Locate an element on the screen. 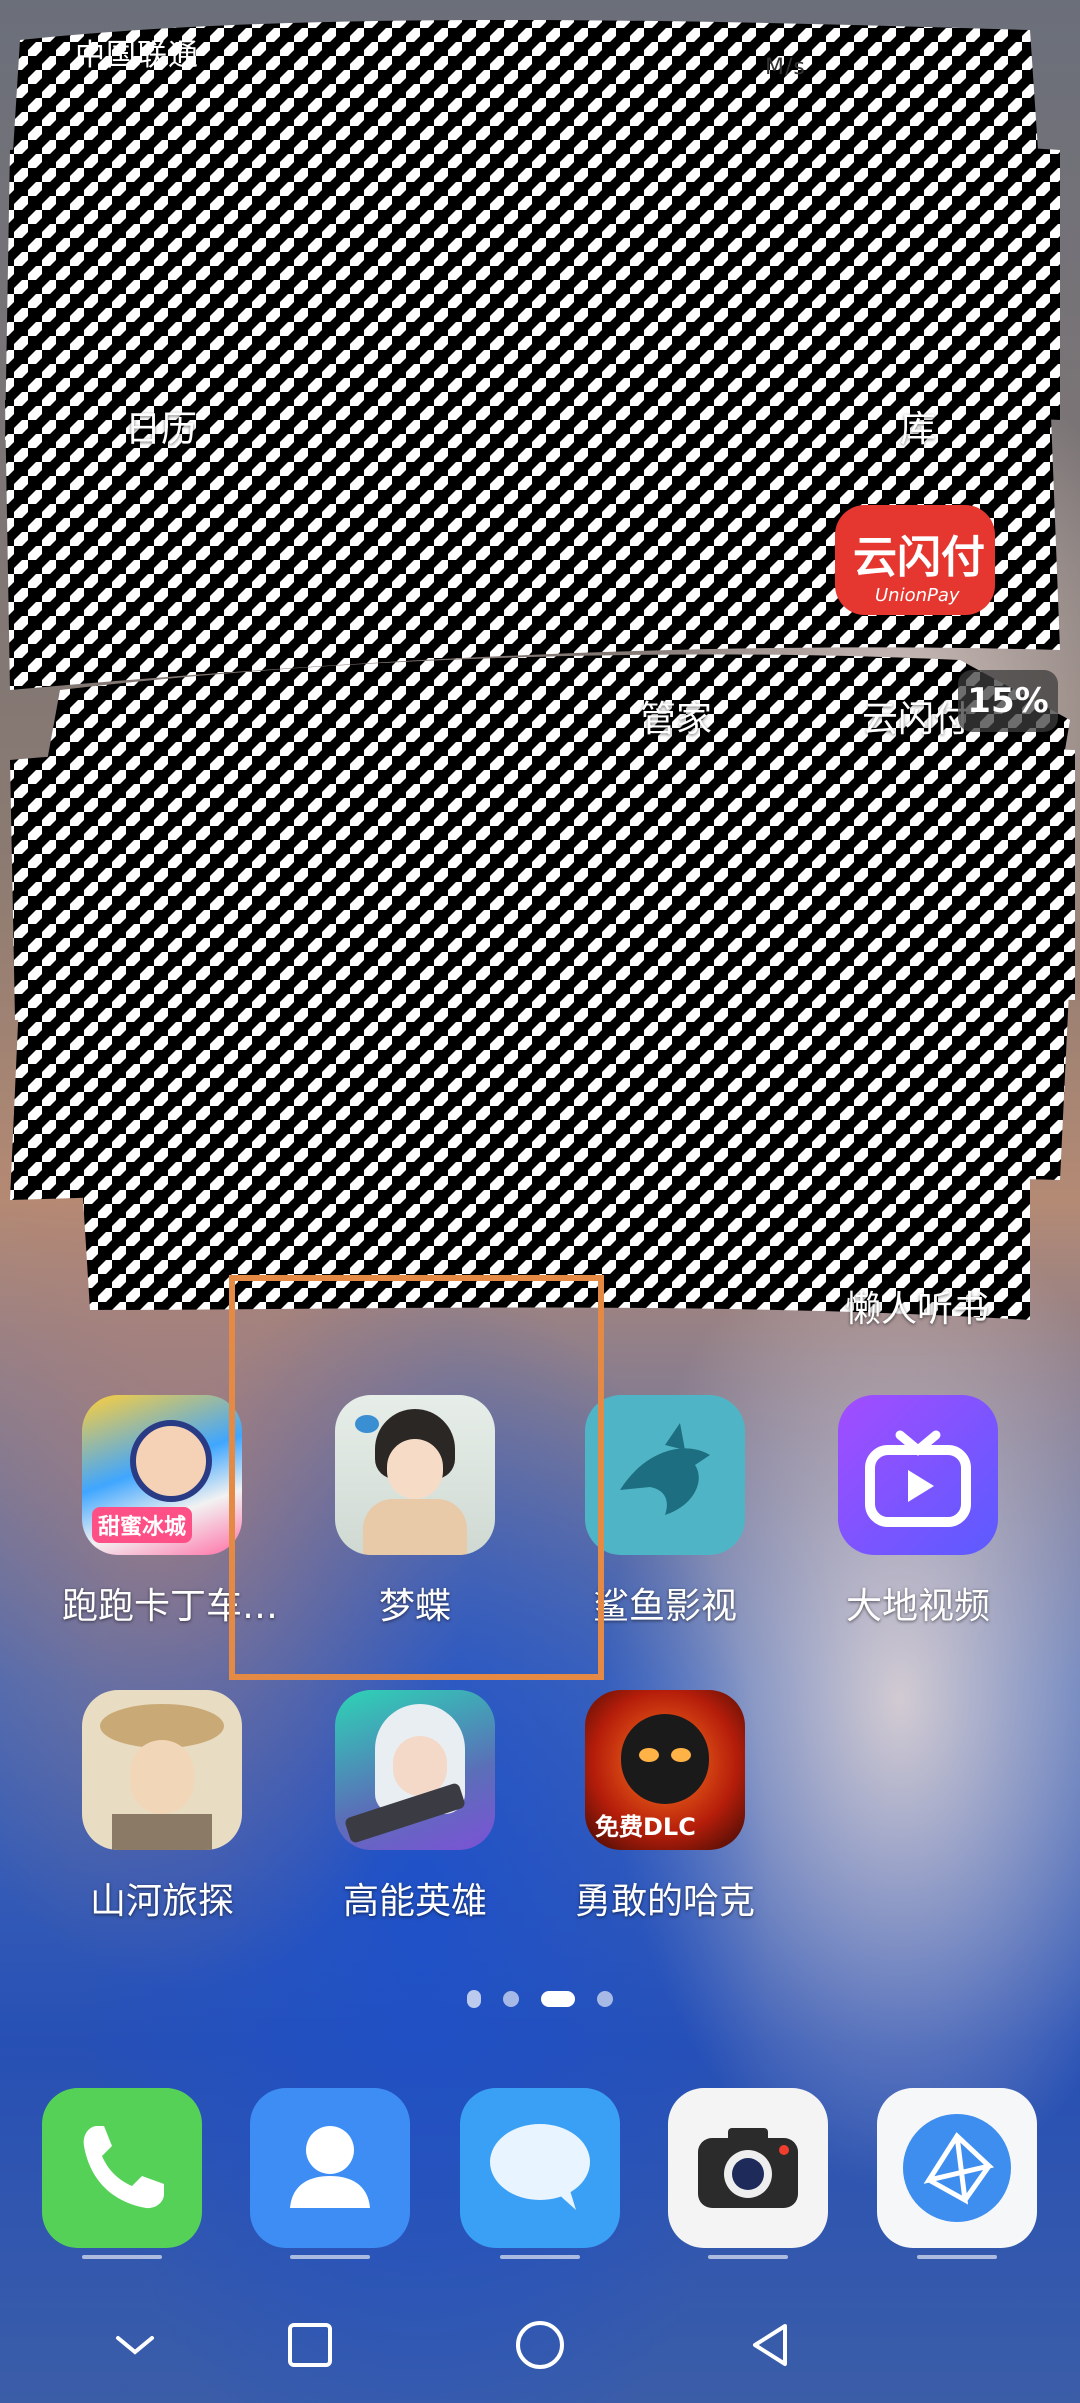 The height and width of the screenshot is (2403, 1080). app-label: 山河旅探 is located at coordinates (161, 1901).